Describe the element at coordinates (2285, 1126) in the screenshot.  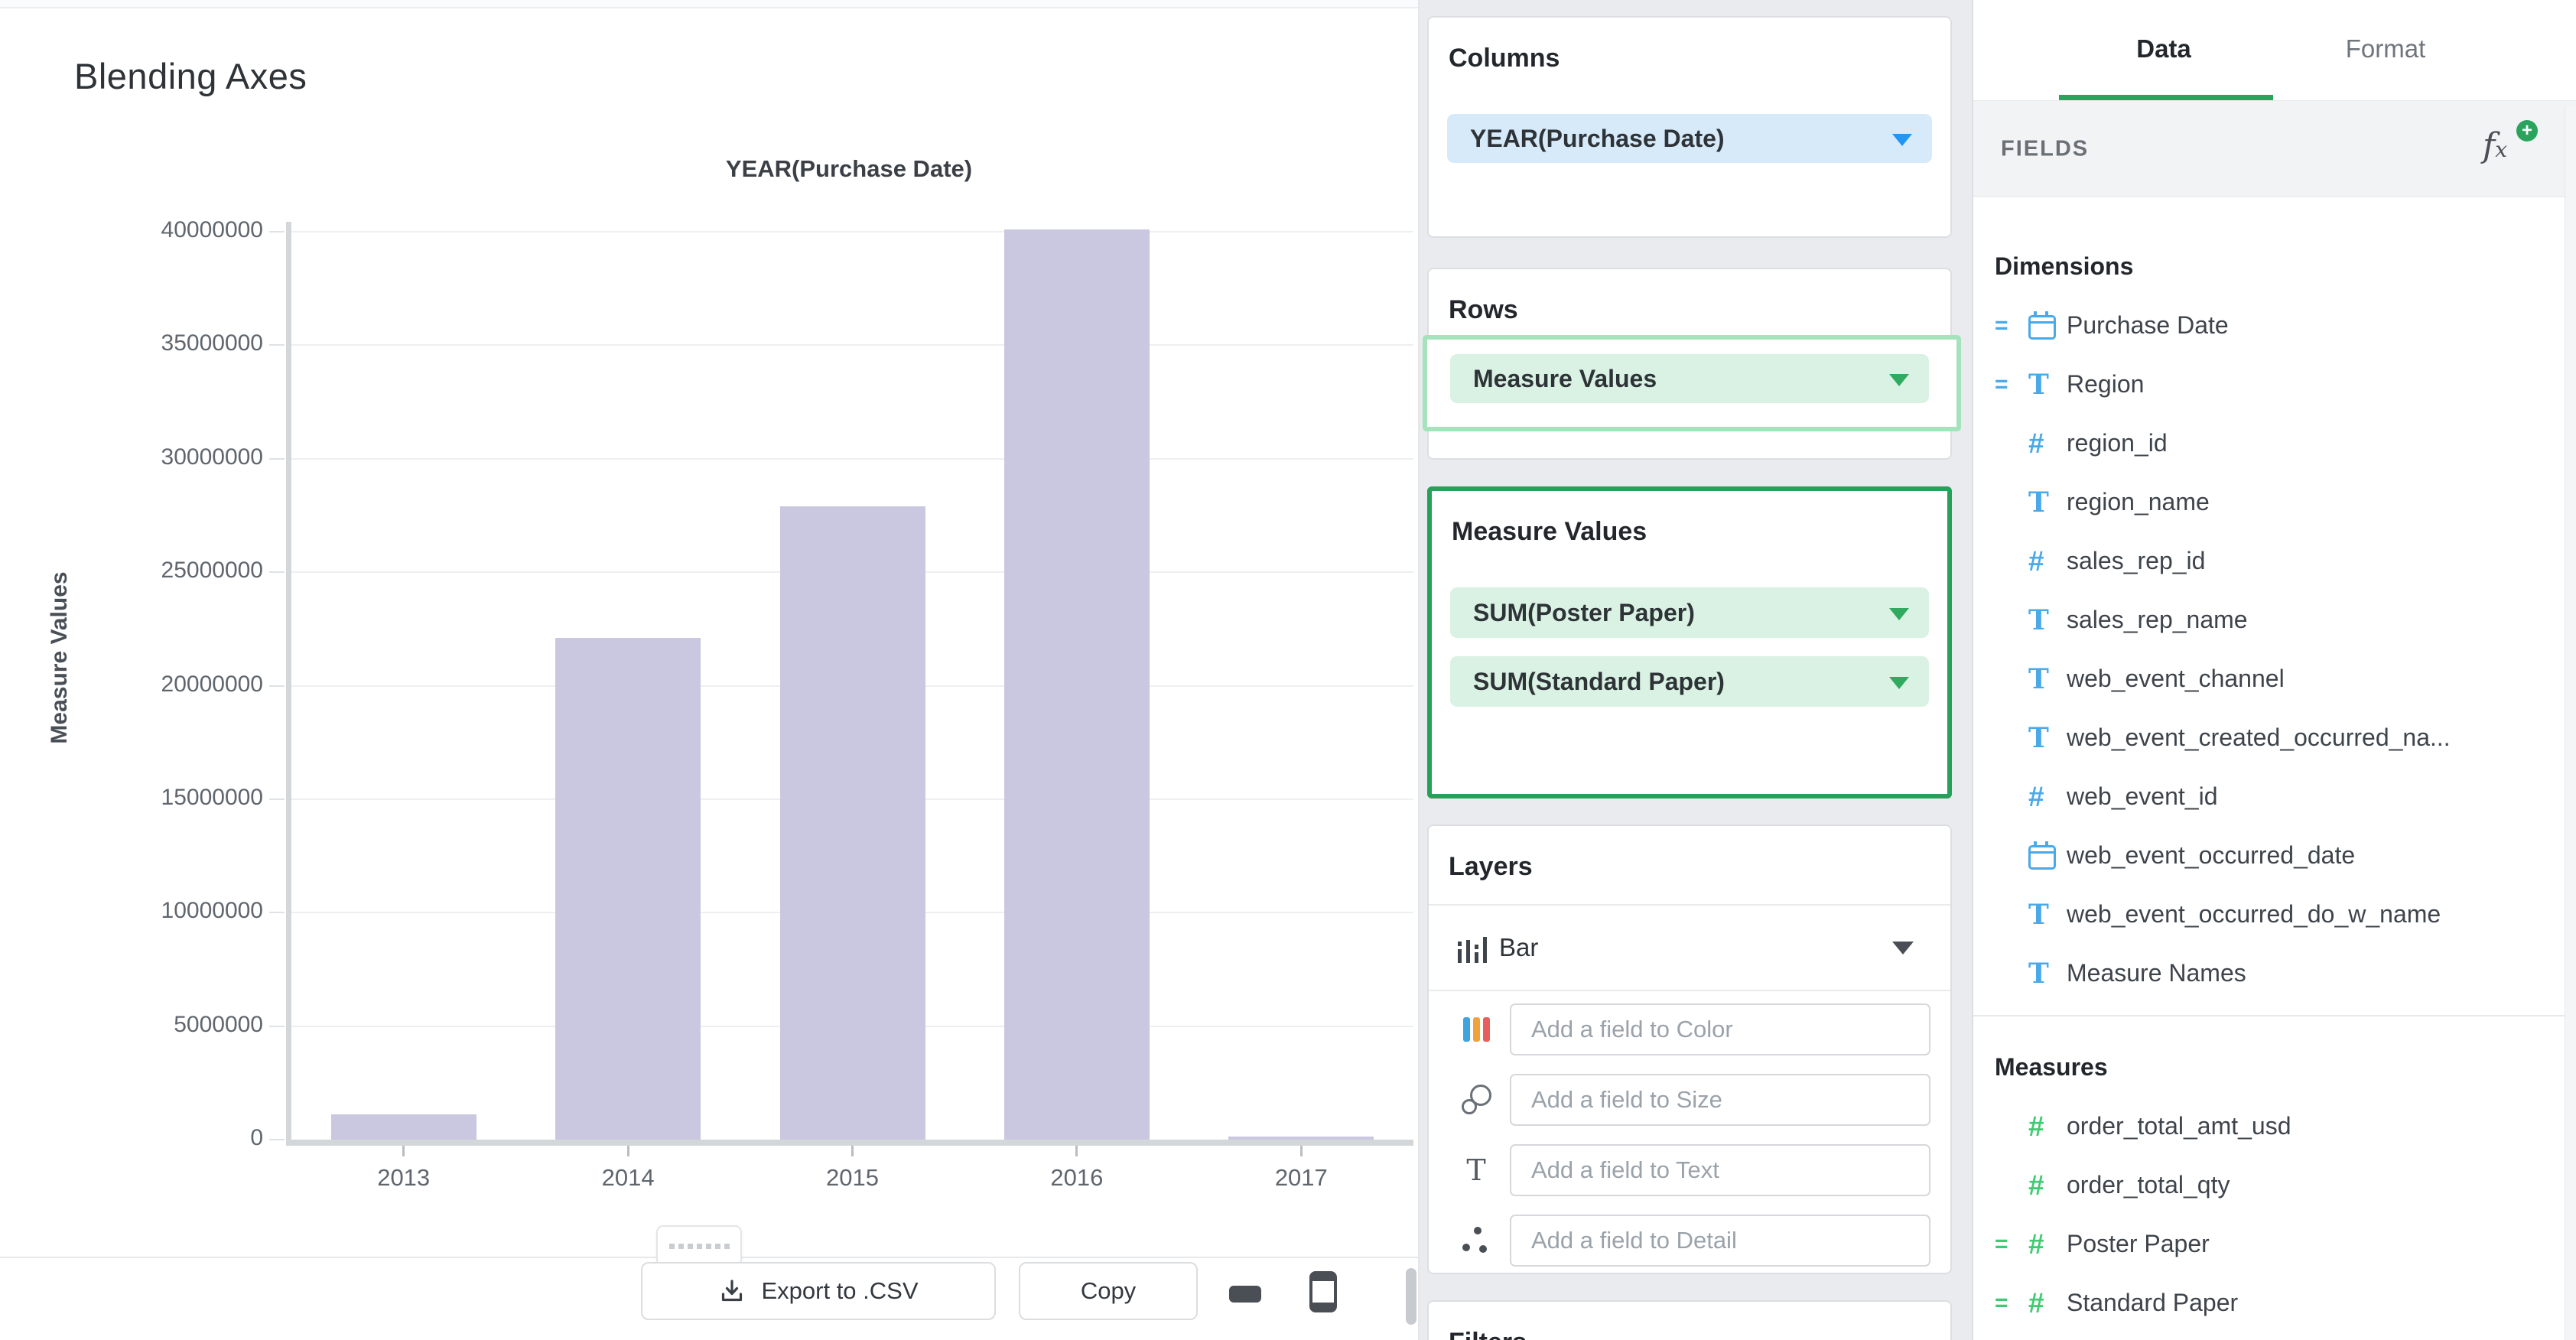
I see `field-item: =#order_total_amt_usd` at that location.